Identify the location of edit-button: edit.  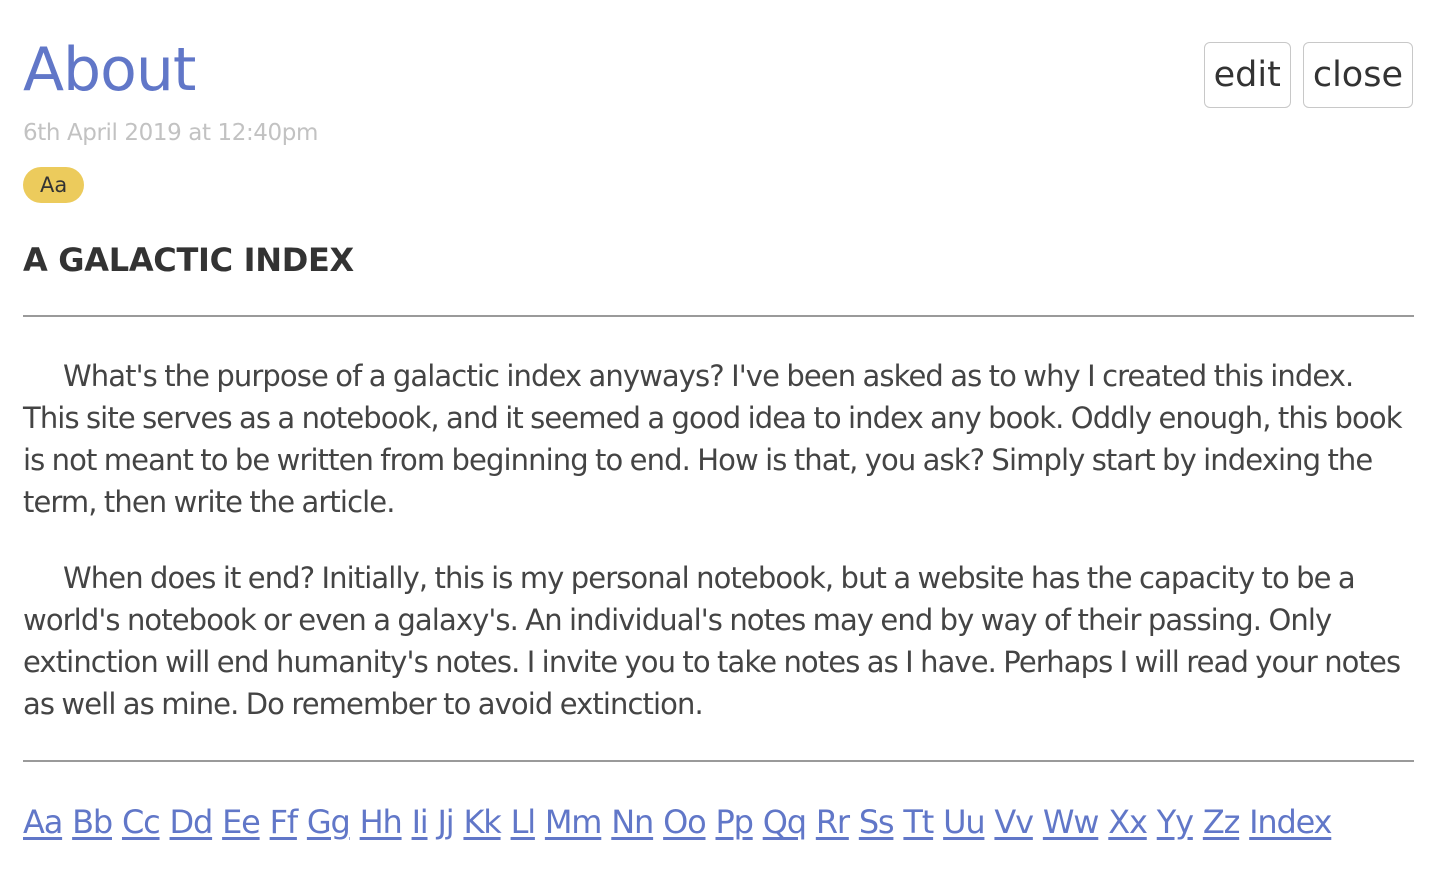
(1247, 75).